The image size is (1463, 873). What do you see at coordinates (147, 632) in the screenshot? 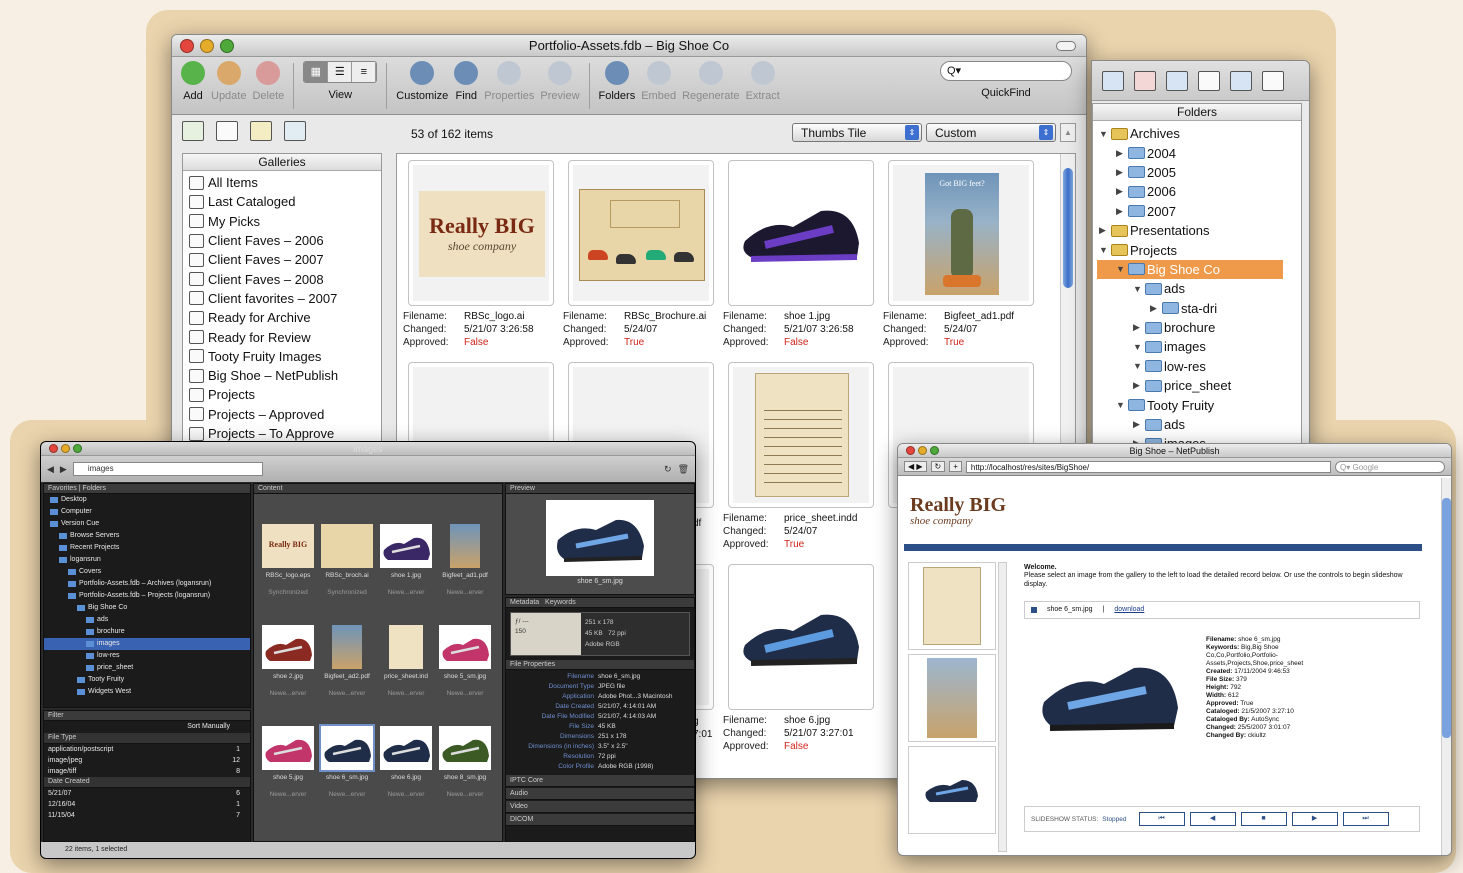
I see `nav-item: brochure` at bounding box center [147, 632].